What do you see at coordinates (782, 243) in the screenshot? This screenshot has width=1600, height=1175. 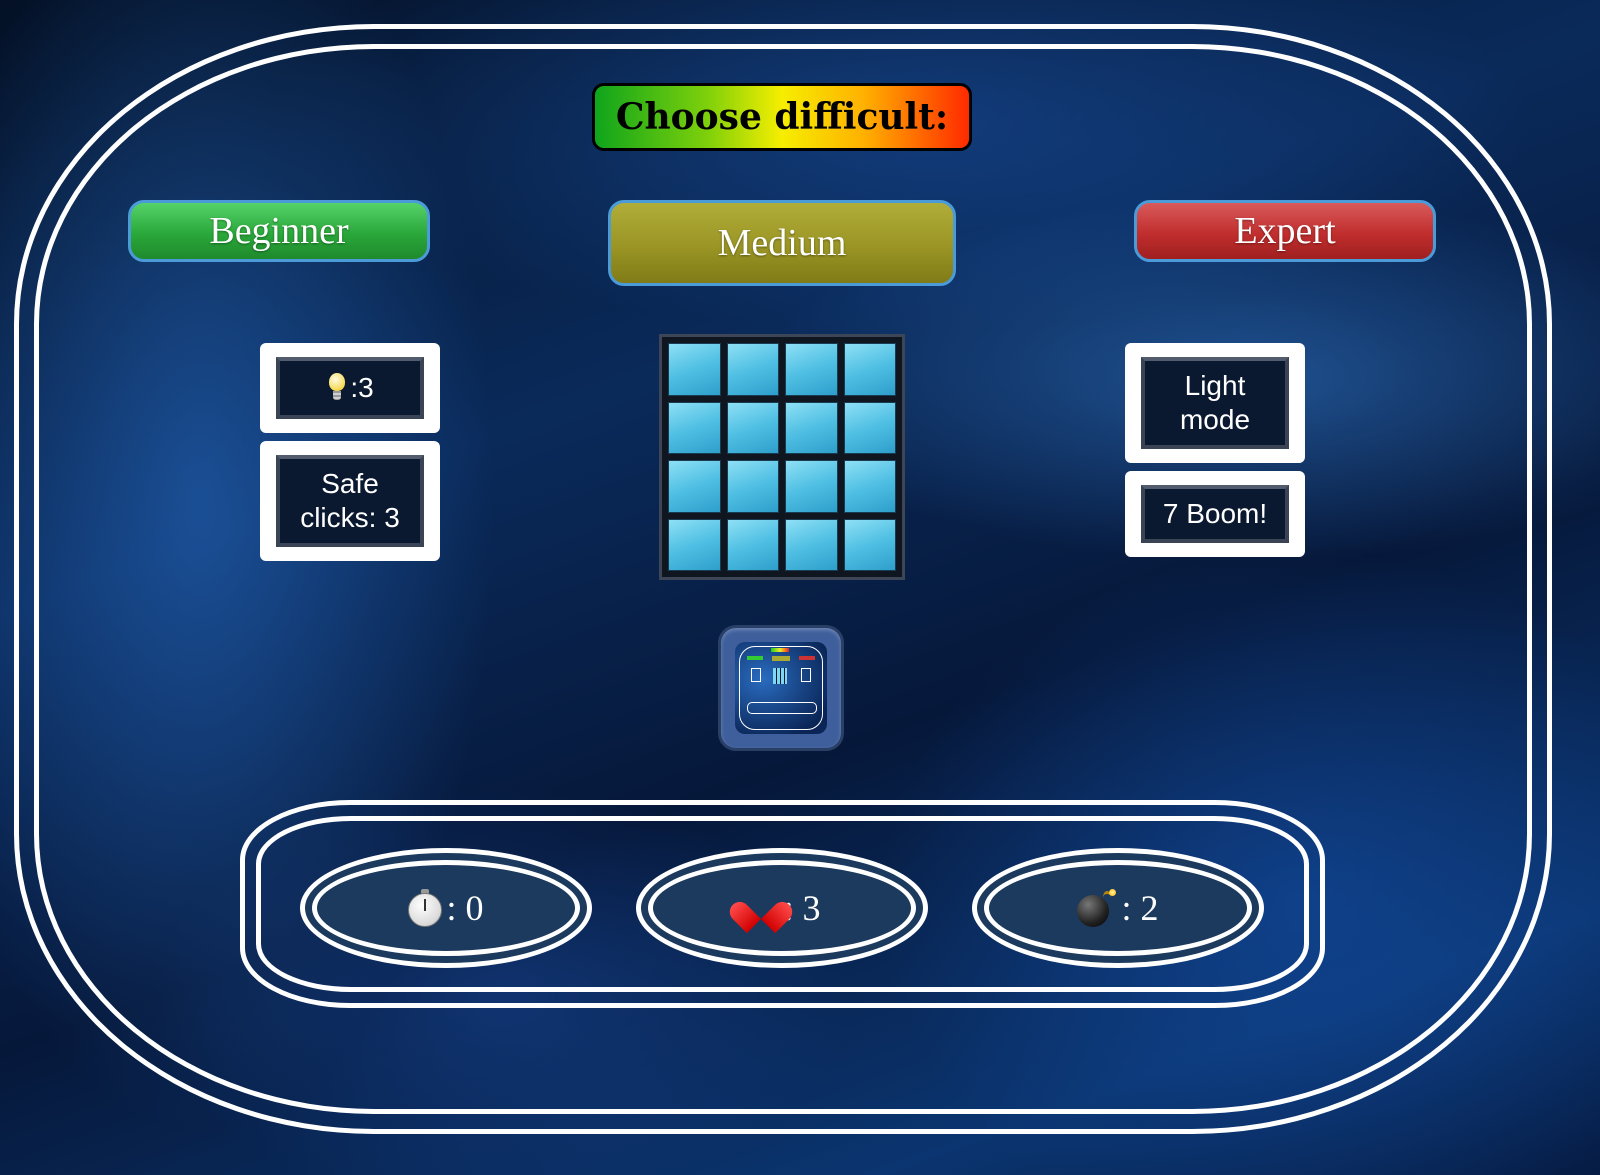 I see `medium-button: Medium` at bounding box center [782, 243].